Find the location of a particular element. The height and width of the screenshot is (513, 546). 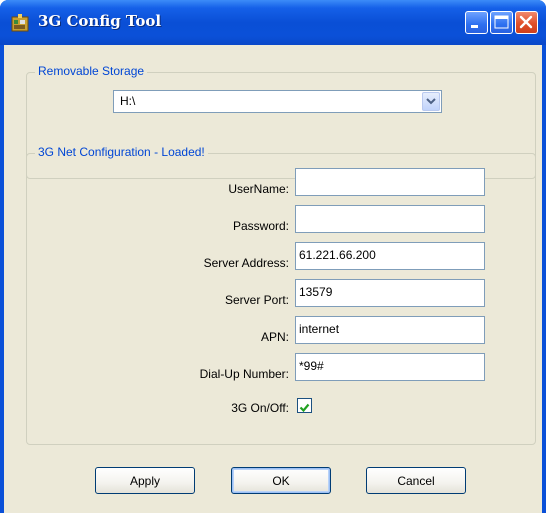

storage-drive-value: H:\ is located at coordinates (128, 101).